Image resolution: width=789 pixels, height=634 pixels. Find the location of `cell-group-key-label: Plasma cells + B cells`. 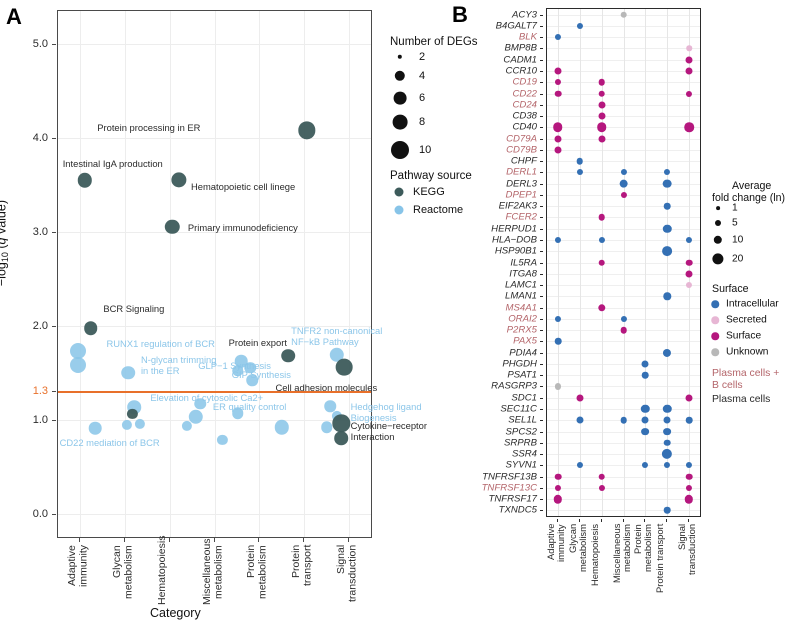

cell-group-key-label: Plasma cells + B cells is located at coordinates (746, 379).